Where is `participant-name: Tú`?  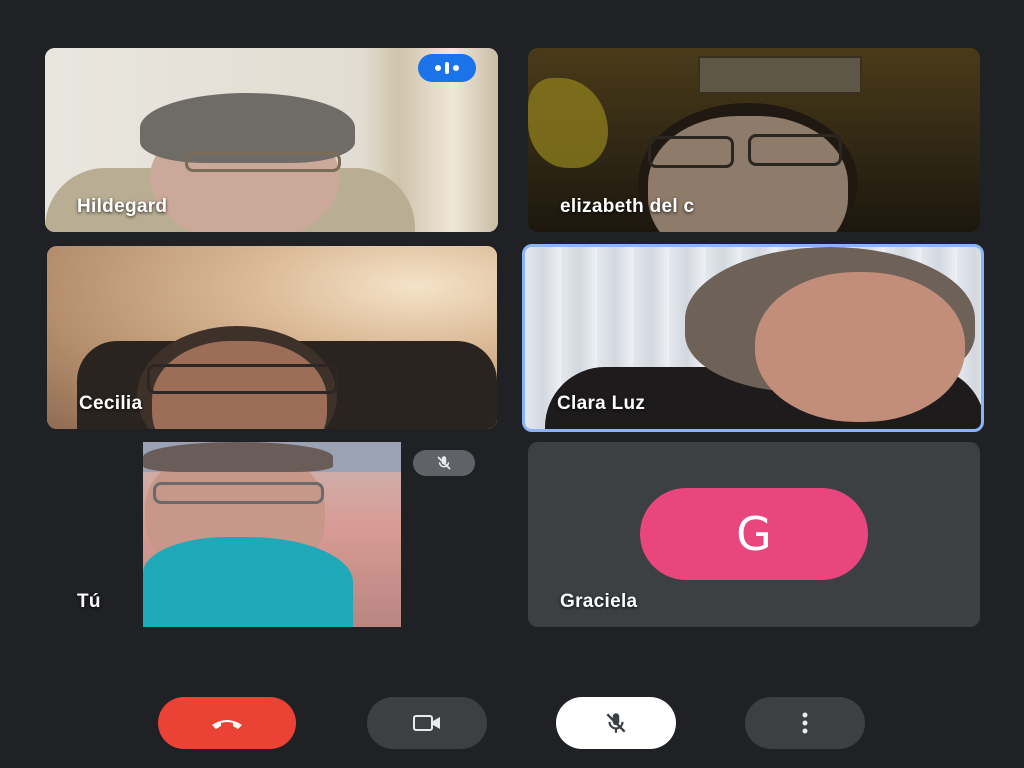
participant-name: Tú is located at coordinates (89, 601).